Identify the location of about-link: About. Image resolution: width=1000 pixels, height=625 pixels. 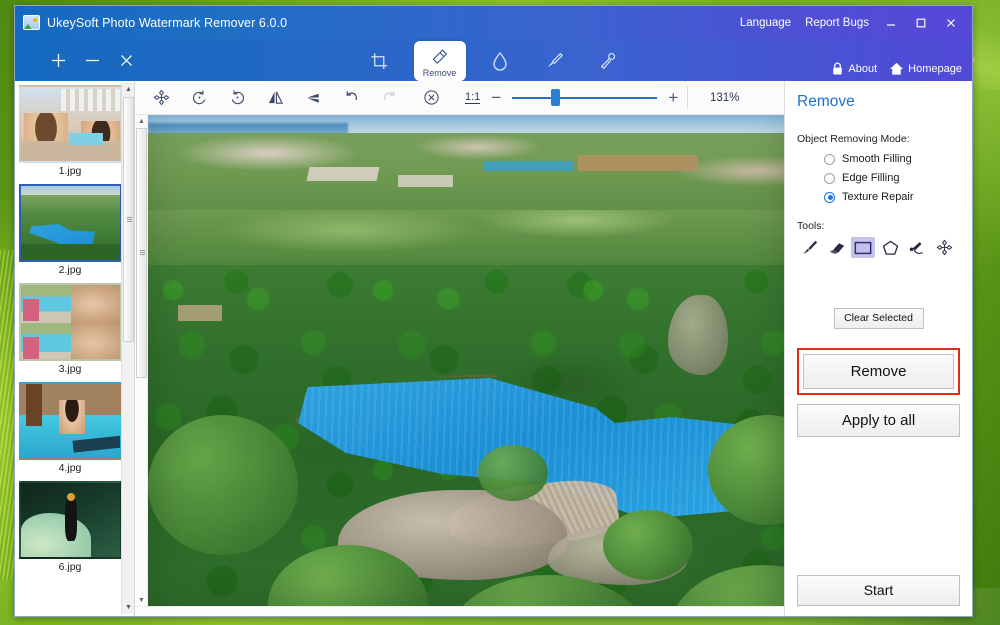
(854, 69).